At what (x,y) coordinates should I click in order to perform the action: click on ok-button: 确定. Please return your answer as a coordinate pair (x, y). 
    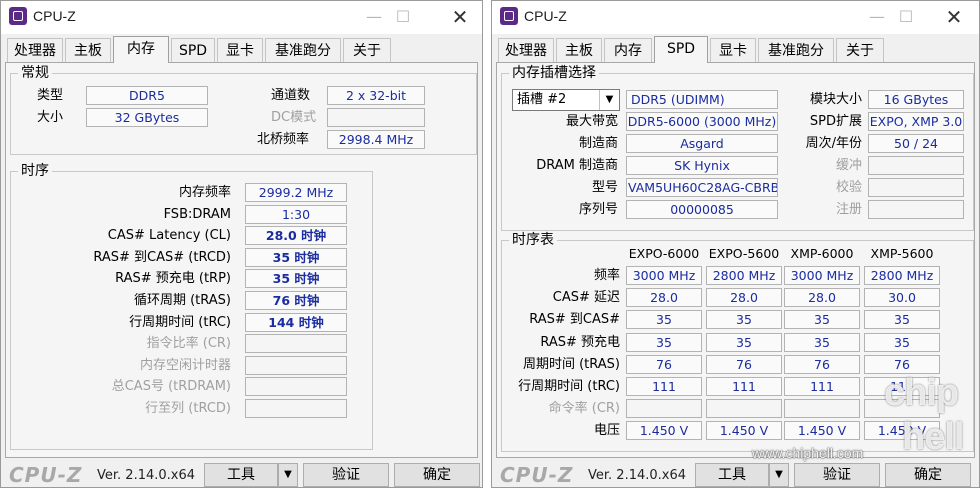
    Looking at the image, I should click on (437, 475).